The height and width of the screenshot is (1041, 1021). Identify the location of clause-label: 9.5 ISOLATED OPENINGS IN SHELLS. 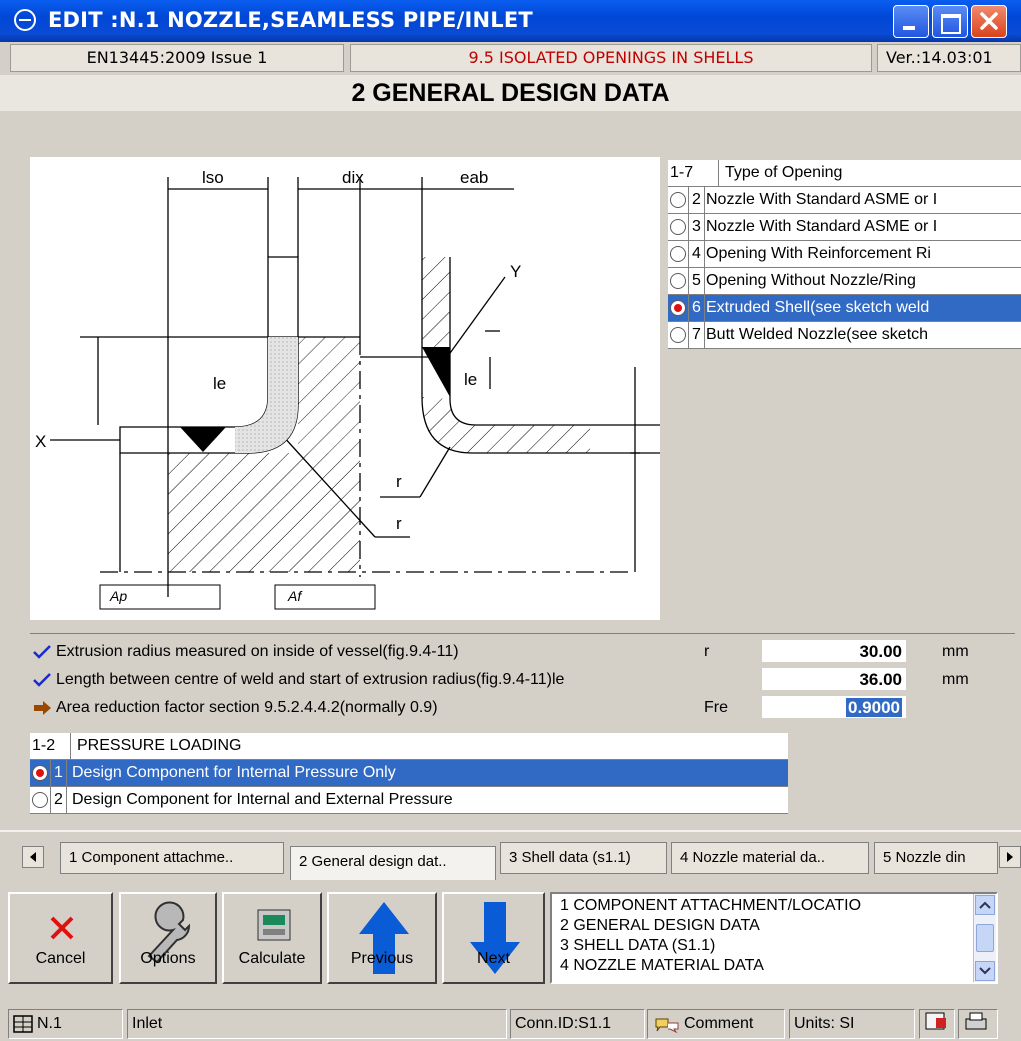
(611, 58).